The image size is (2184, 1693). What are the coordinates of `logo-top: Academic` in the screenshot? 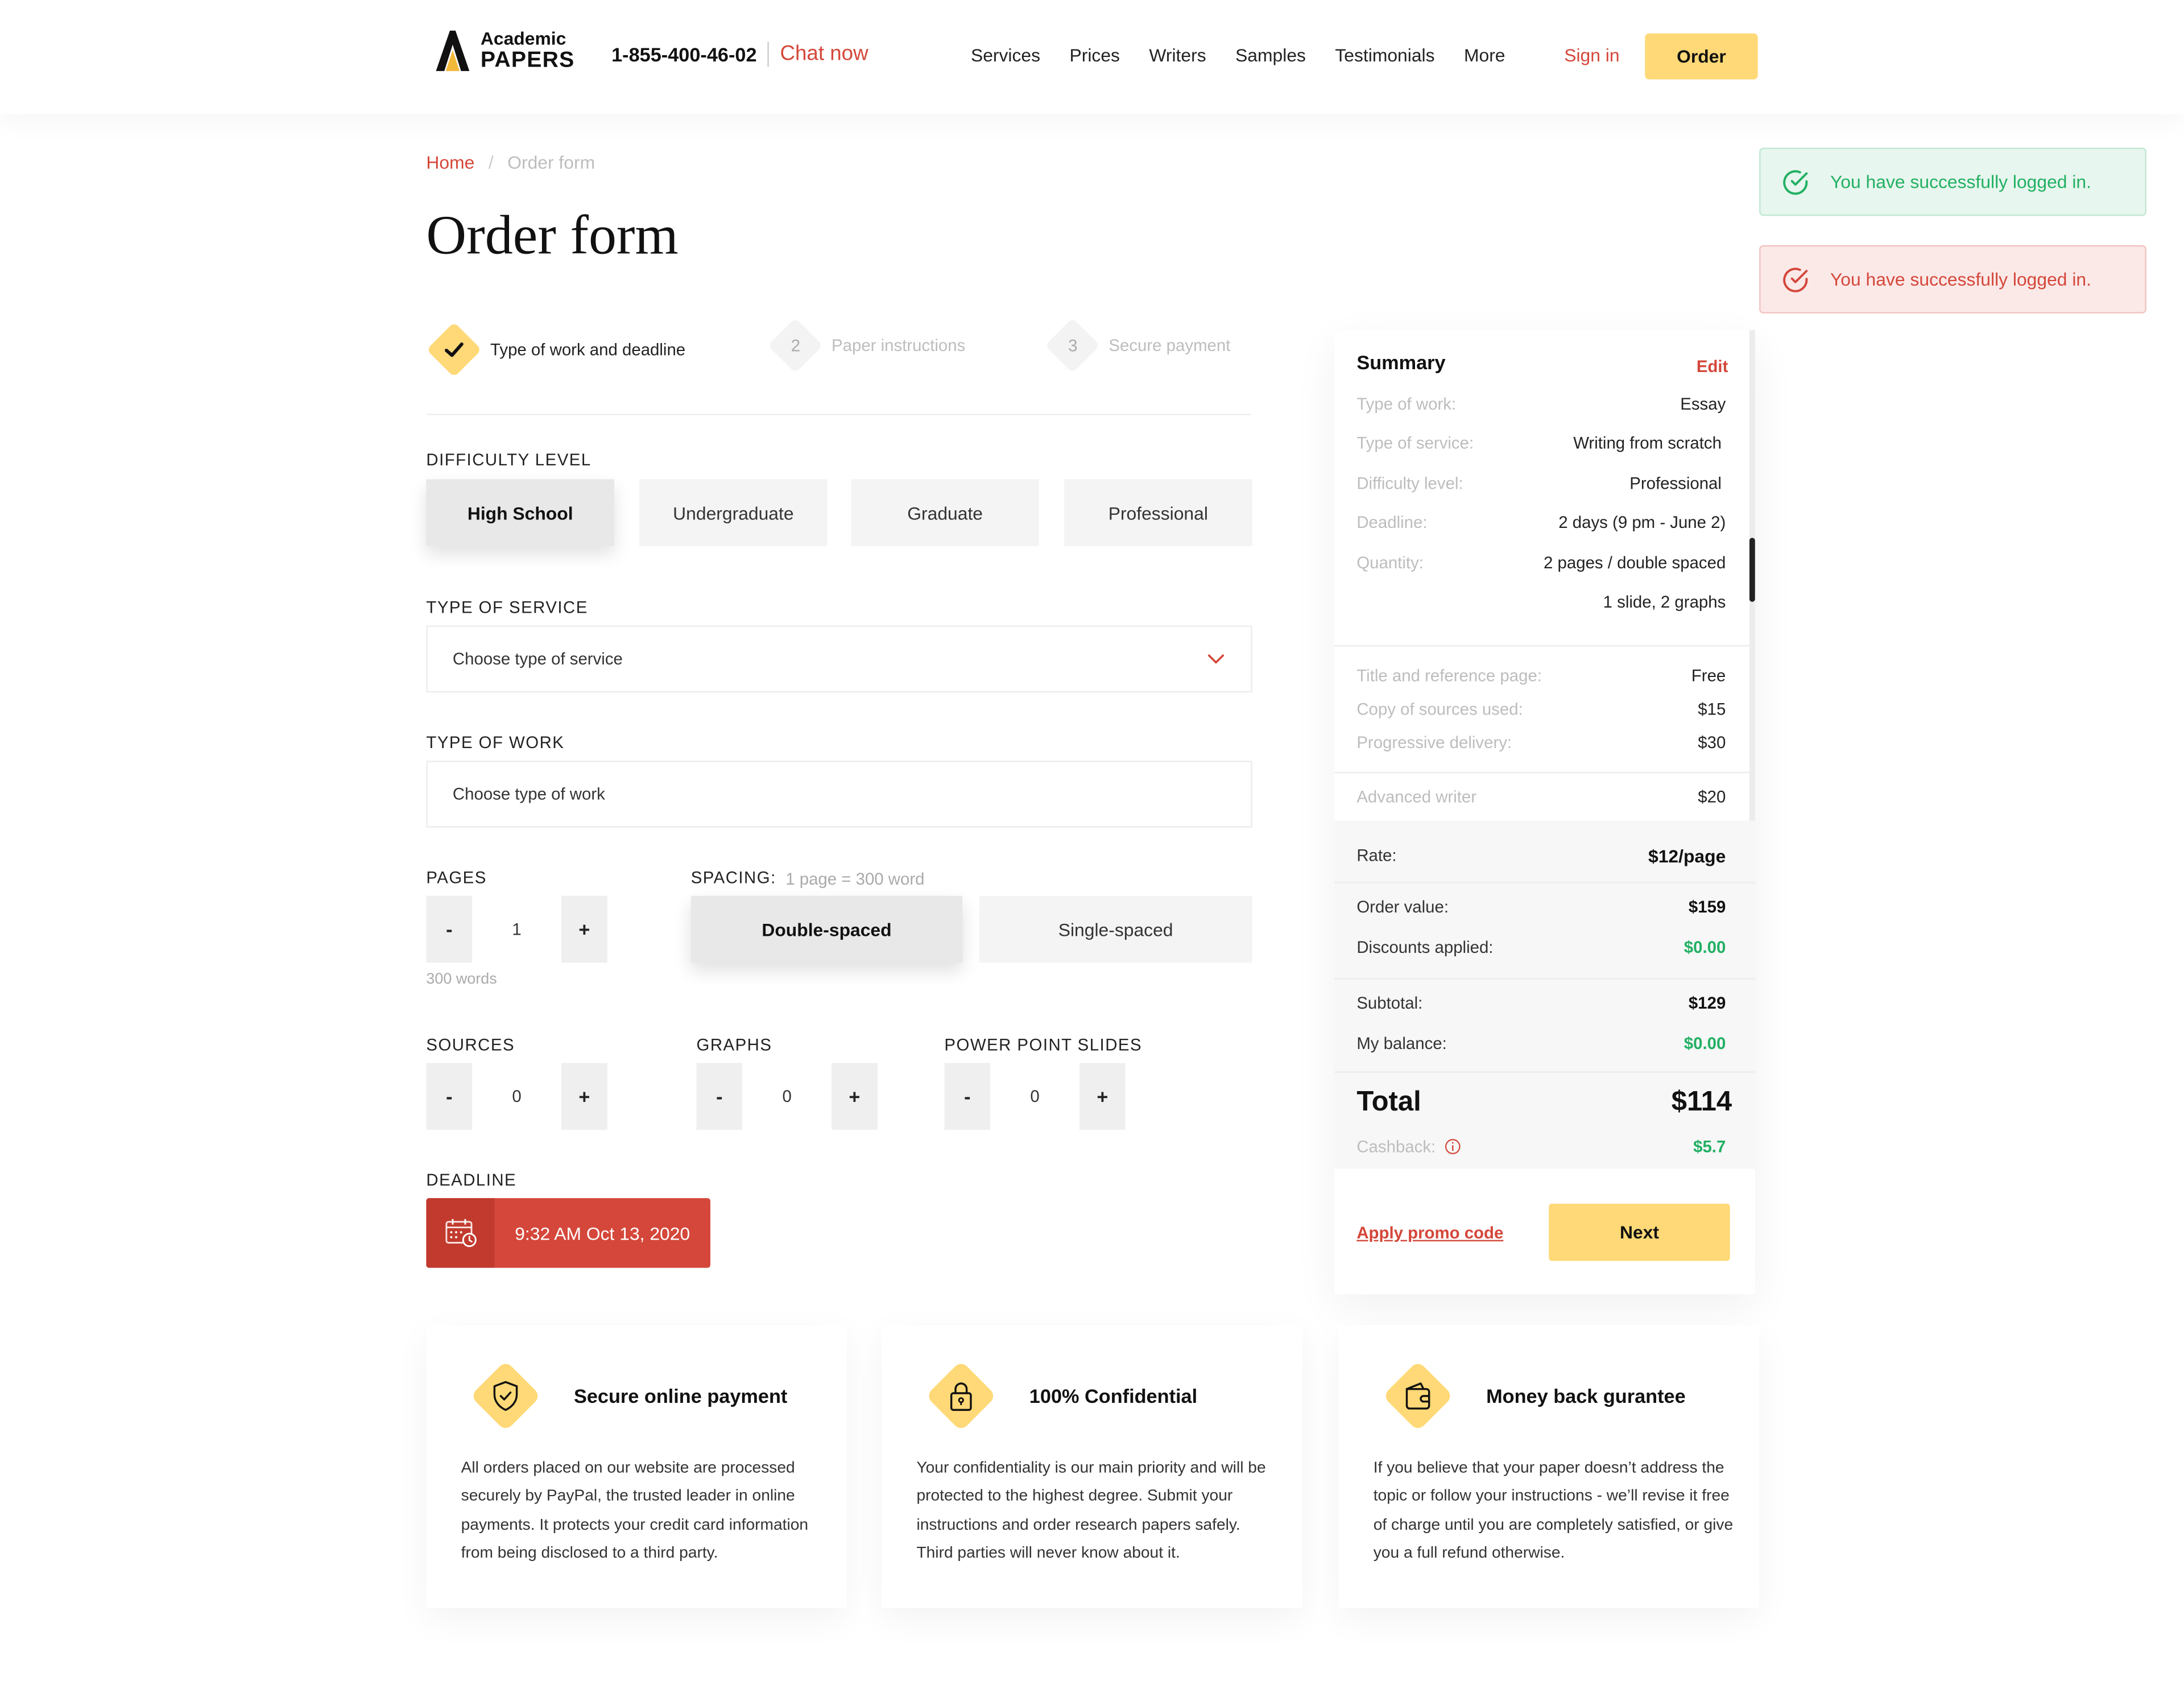 It's located at (523, 37).